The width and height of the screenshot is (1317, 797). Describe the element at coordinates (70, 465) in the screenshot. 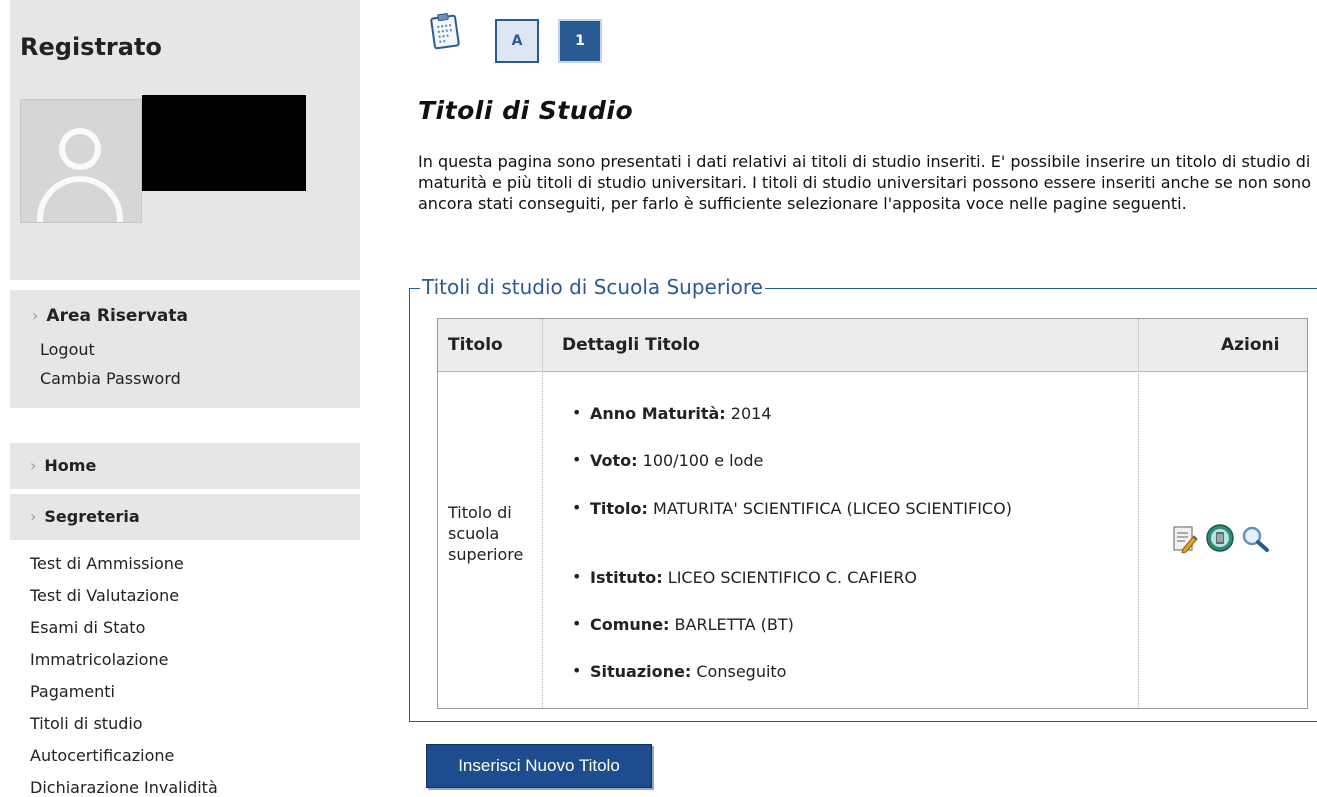

I see `nav-home-label: Home` at that location.